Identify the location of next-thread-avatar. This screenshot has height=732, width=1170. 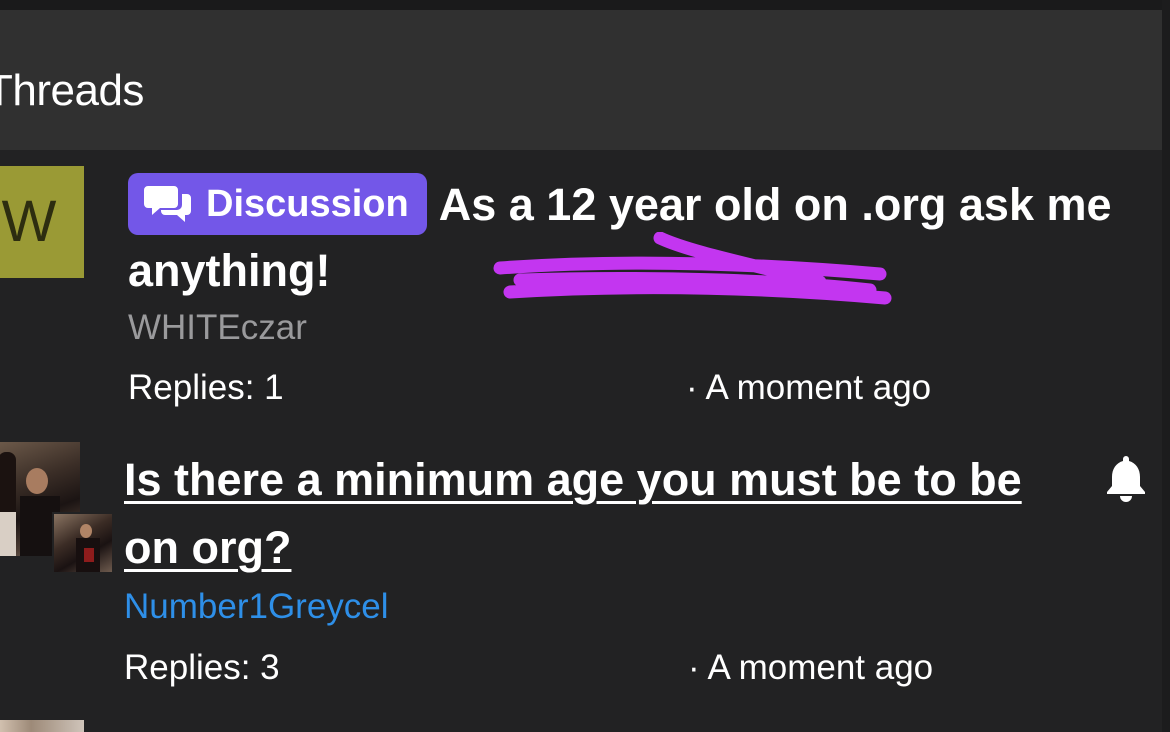
(42, 726).